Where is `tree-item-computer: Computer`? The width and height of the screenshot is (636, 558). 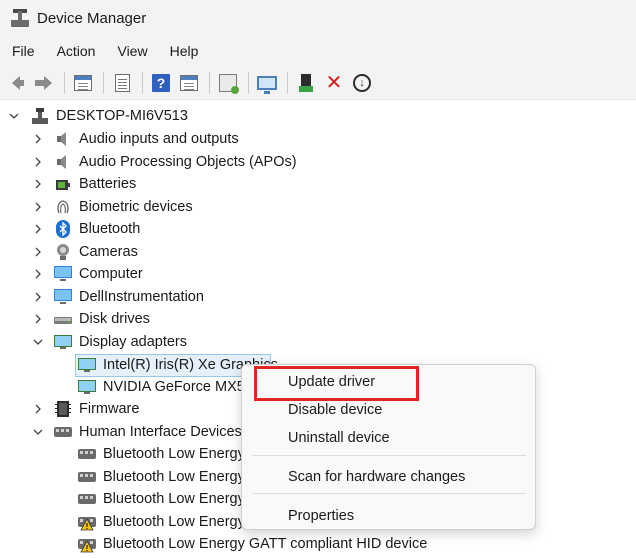
tree-item-computer: Computer is located at coordinates (111, 274).